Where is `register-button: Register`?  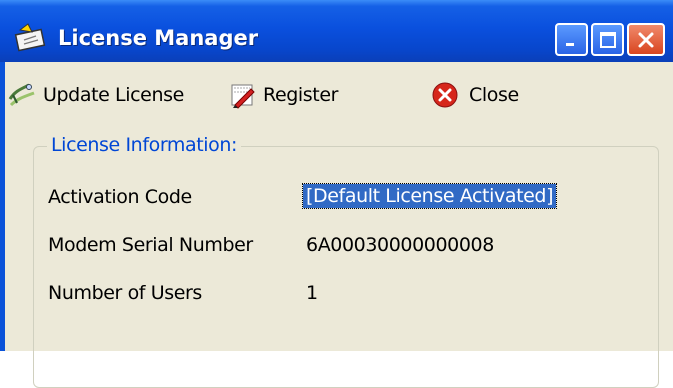
register-button: Register is located at coordinates (283, 95).